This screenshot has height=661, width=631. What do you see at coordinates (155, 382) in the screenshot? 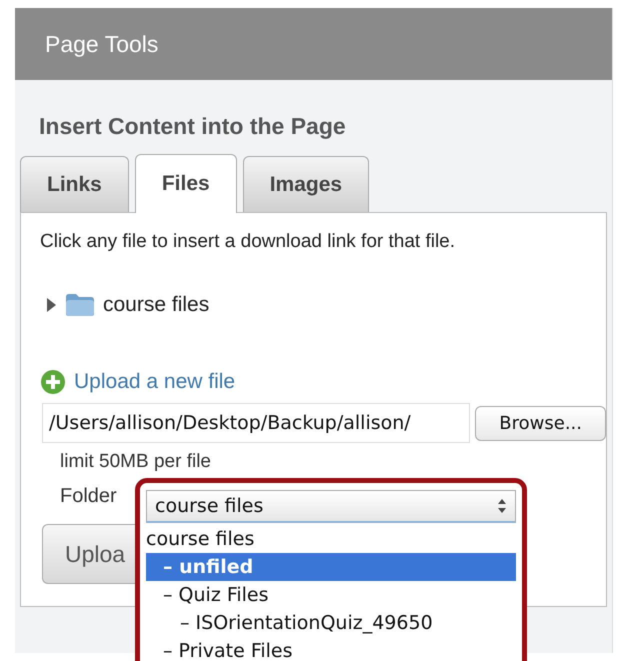
I see `upload-link: Upload a new file` at bounding box center [155, 382].